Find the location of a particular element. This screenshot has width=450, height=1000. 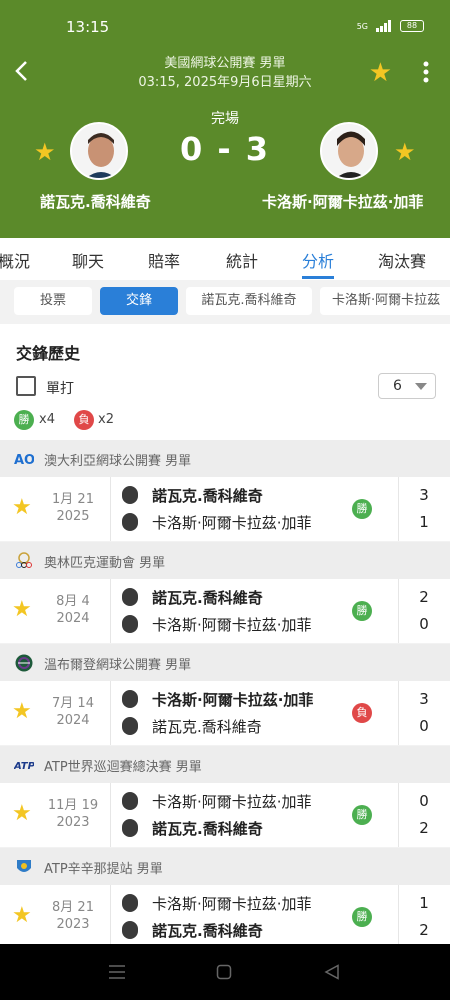

win-badge: 勝 is located at coordinates (24, 420).